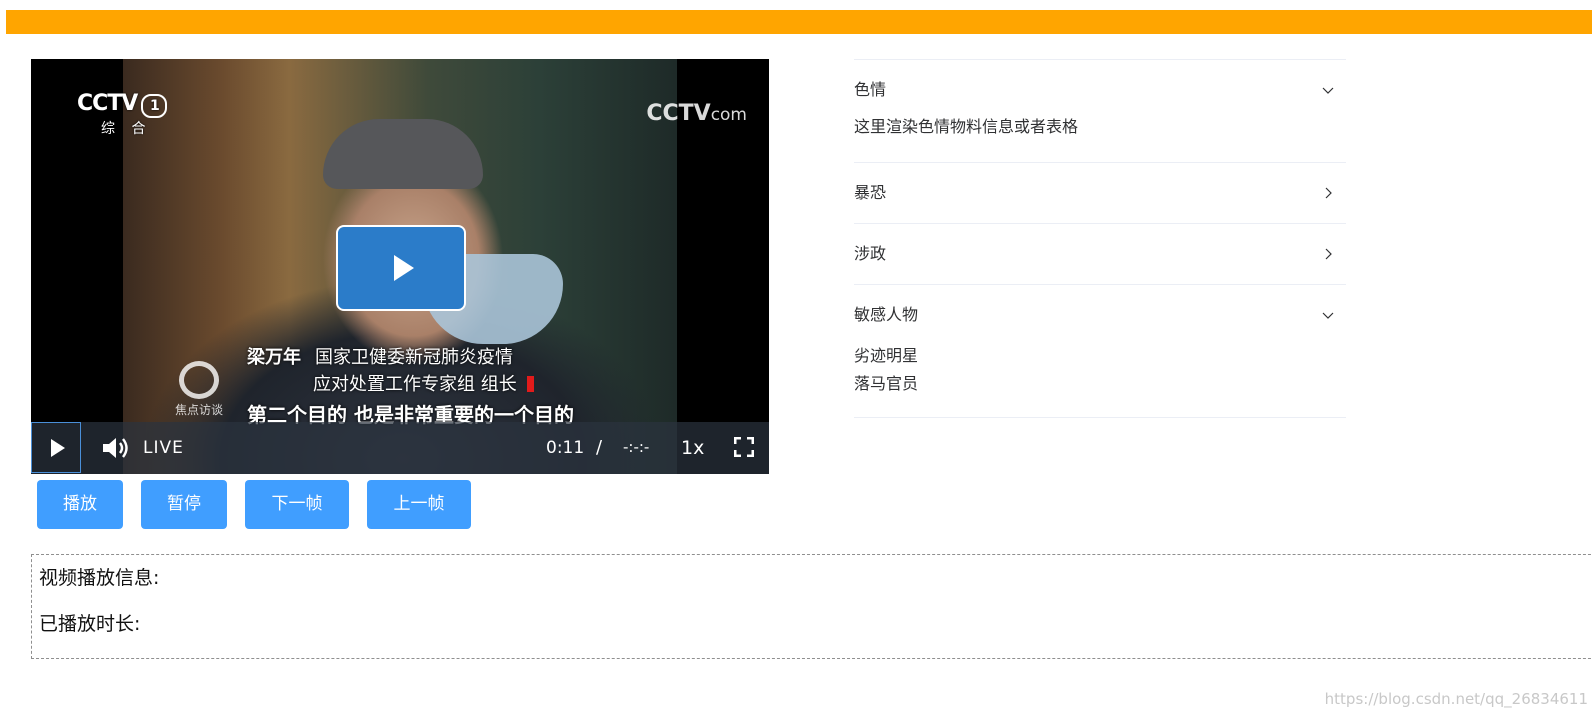 This screenshot has width=1592, height=710. I want to click on volume-icon, so click(116, 448).